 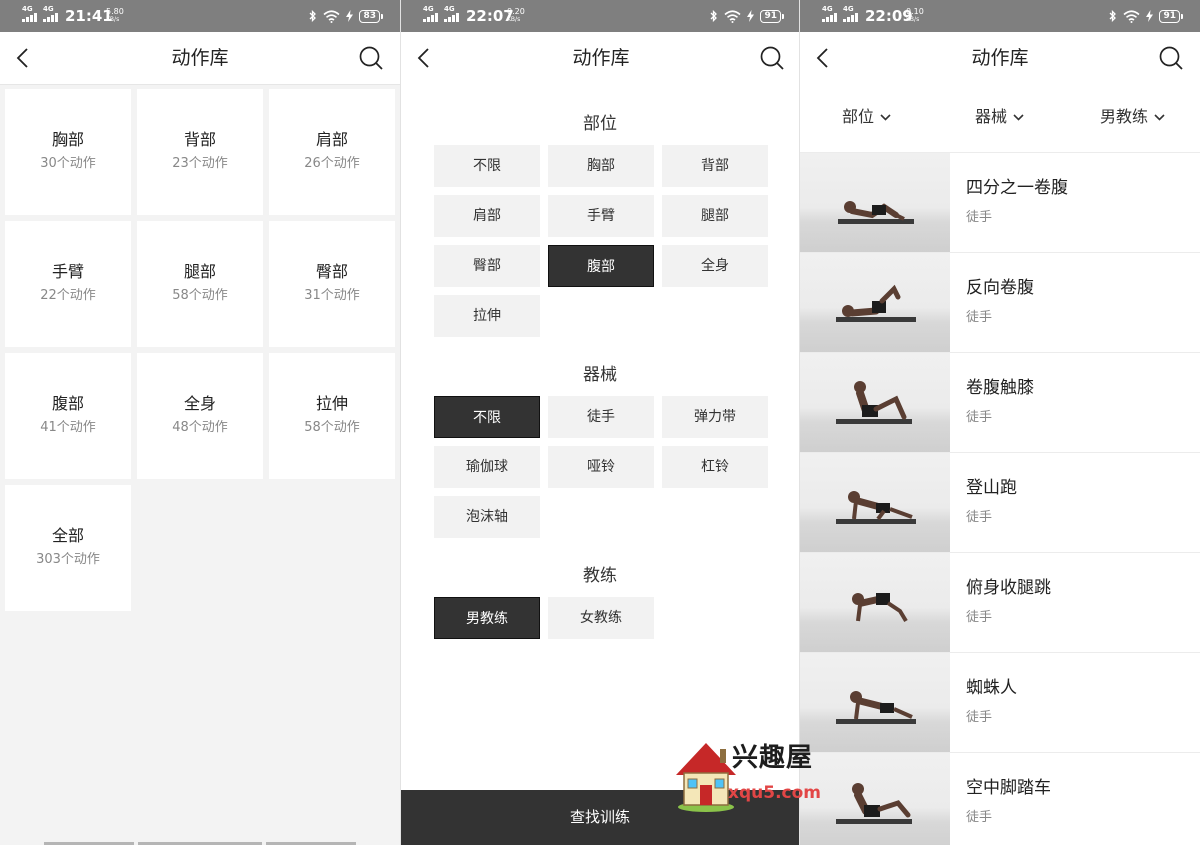 I want to click on watermark-brand: 兴趣屋, so click(x=773, y=758).